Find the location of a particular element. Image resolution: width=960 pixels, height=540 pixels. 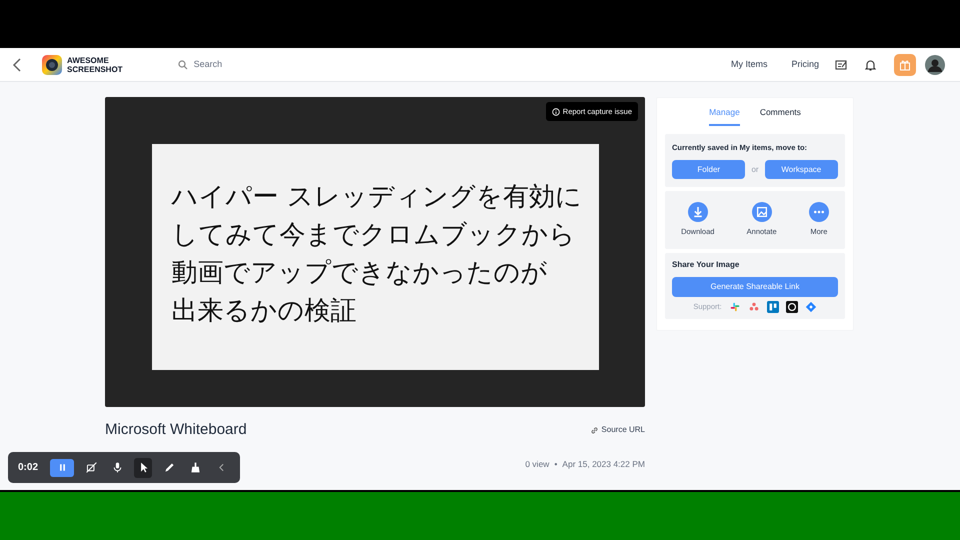

whiteboard-text: 動画でアップできなかったのが is located at coordinates (360, 273).